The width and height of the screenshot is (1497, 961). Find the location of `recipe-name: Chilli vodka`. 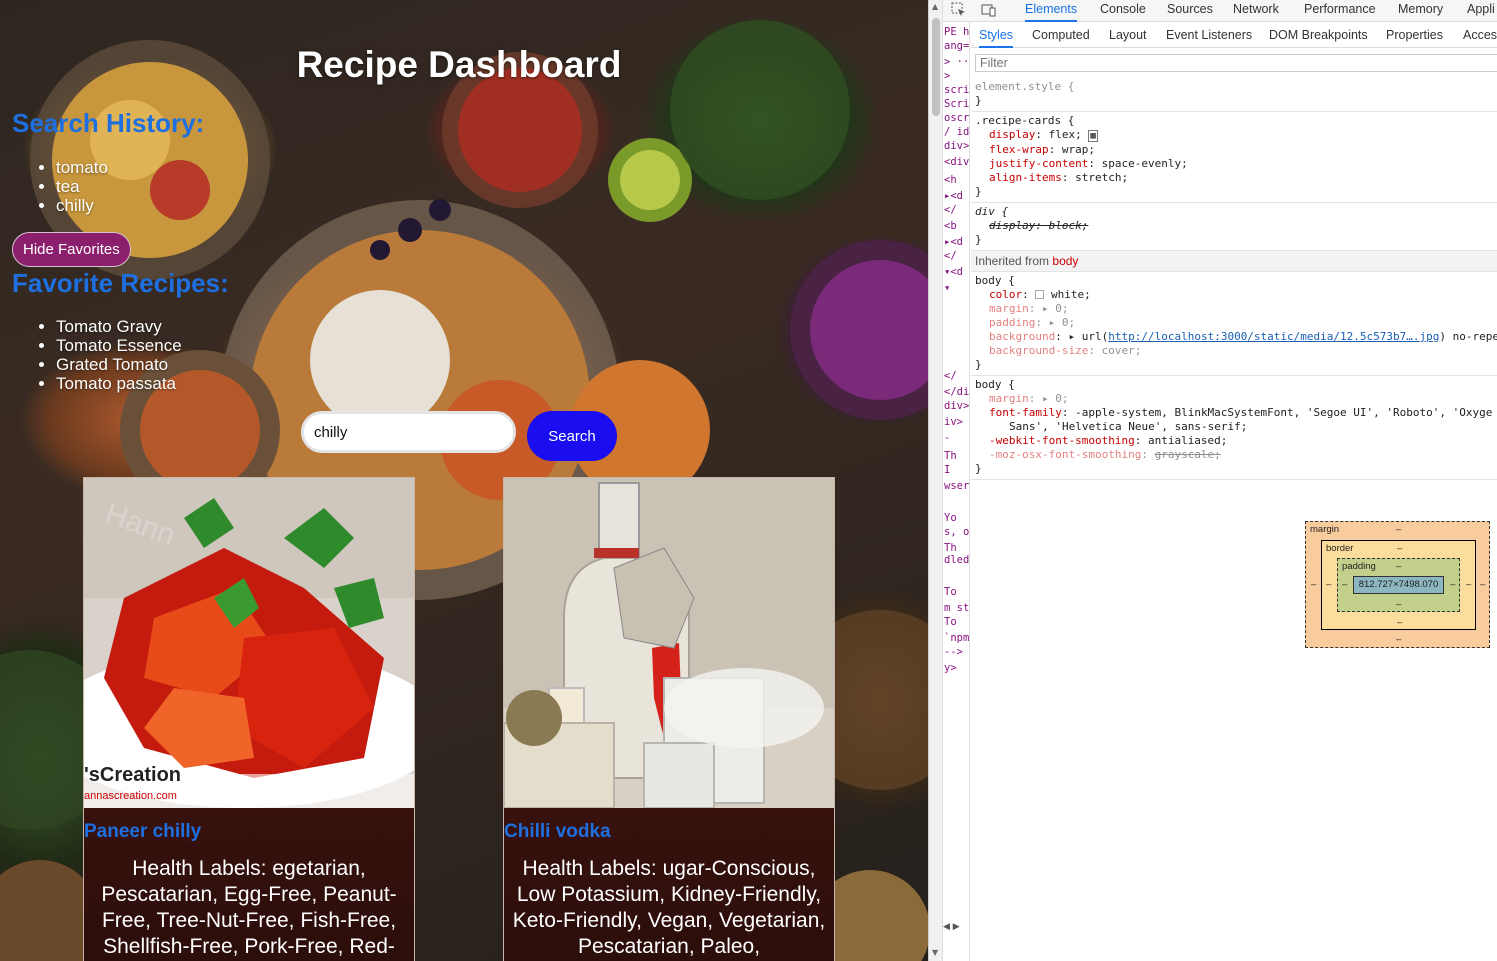

recipe-name: Chilli vodka is located at coordinates (557, 832).